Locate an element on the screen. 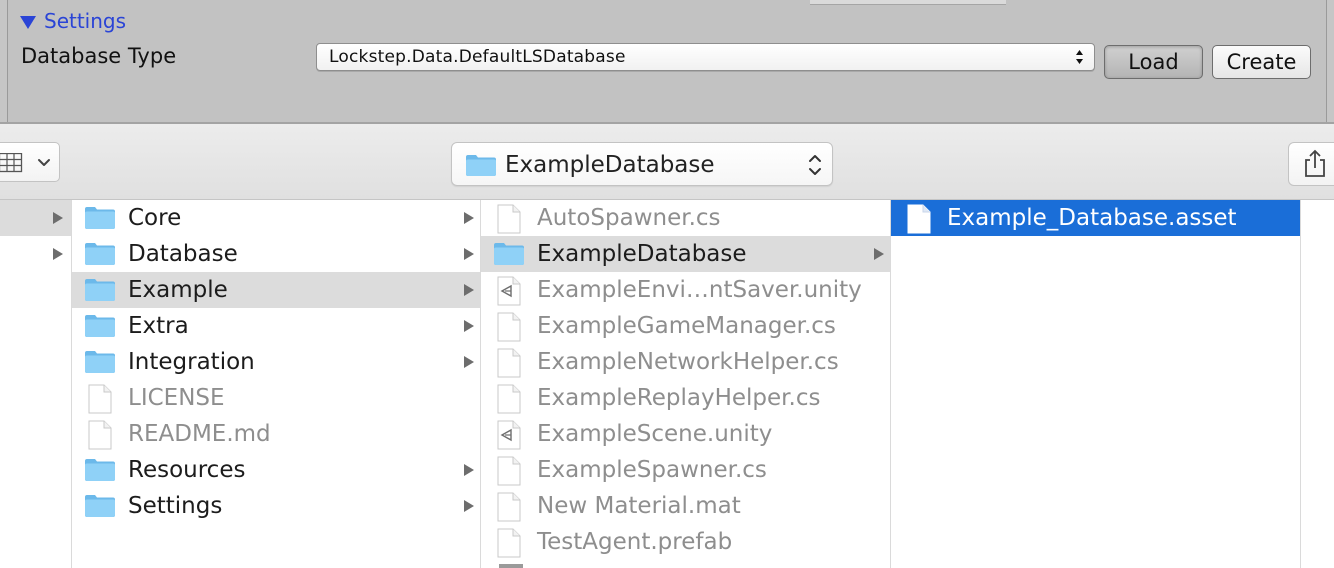 This screenshot has width=1334, height=568. share-button is located at coordinates (1311, 164).